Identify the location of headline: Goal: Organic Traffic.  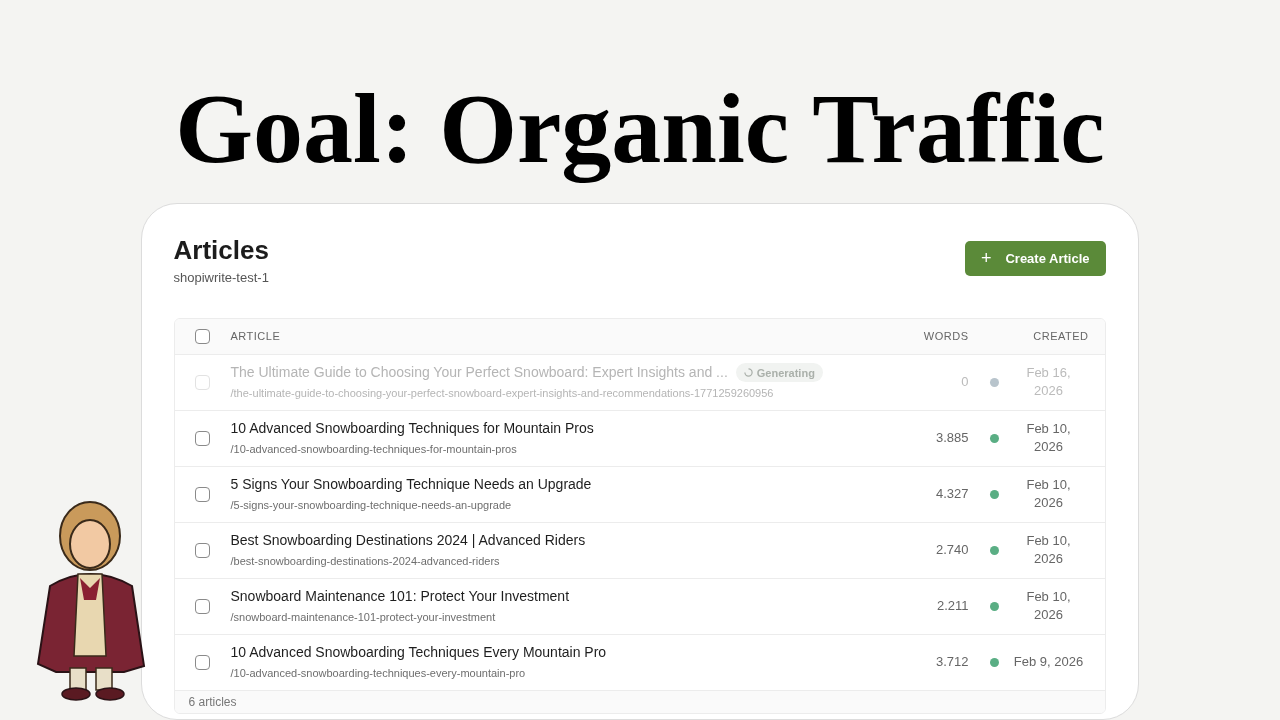
(640, 129).